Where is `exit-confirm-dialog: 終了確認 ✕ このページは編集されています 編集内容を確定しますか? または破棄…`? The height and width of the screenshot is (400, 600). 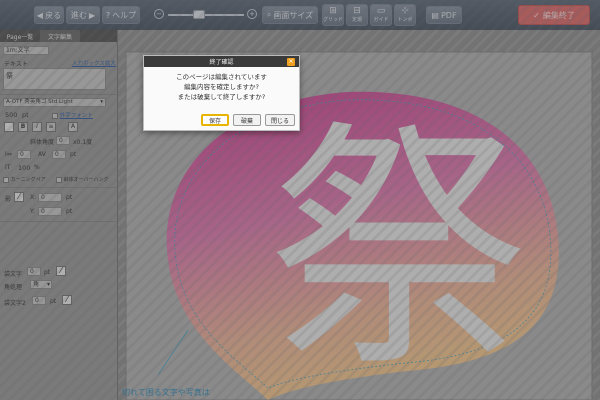 exit-confirm-dialog: 終了確認 ✕ このページは編集されています 編集内容を確定しますか? または破棄… is located at coordinates (221, 93).